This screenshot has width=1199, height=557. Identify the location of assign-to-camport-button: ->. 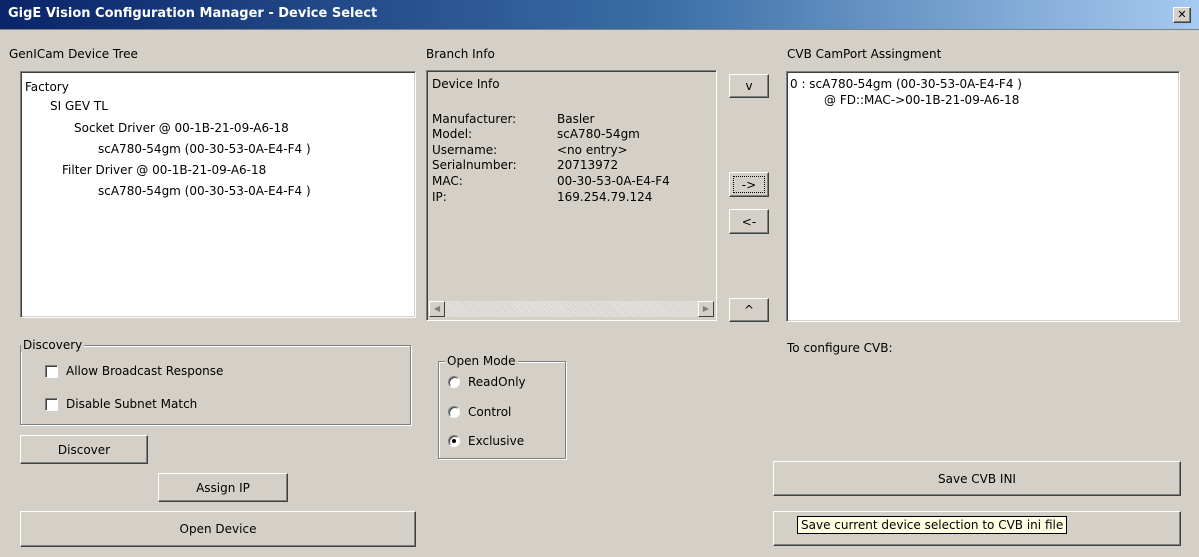
(749, 184).